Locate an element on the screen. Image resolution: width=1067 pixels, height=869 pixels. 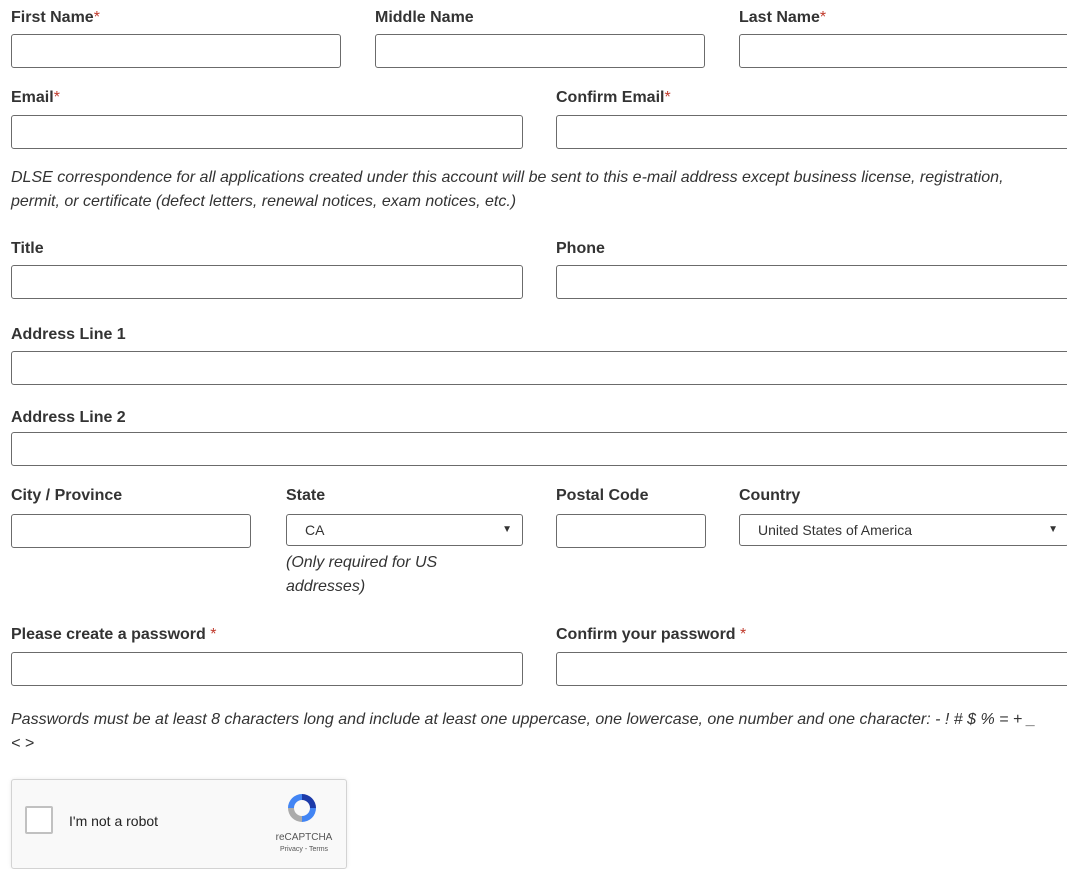
country-select: United States of America ▼ is located at coordinates (903, 530).